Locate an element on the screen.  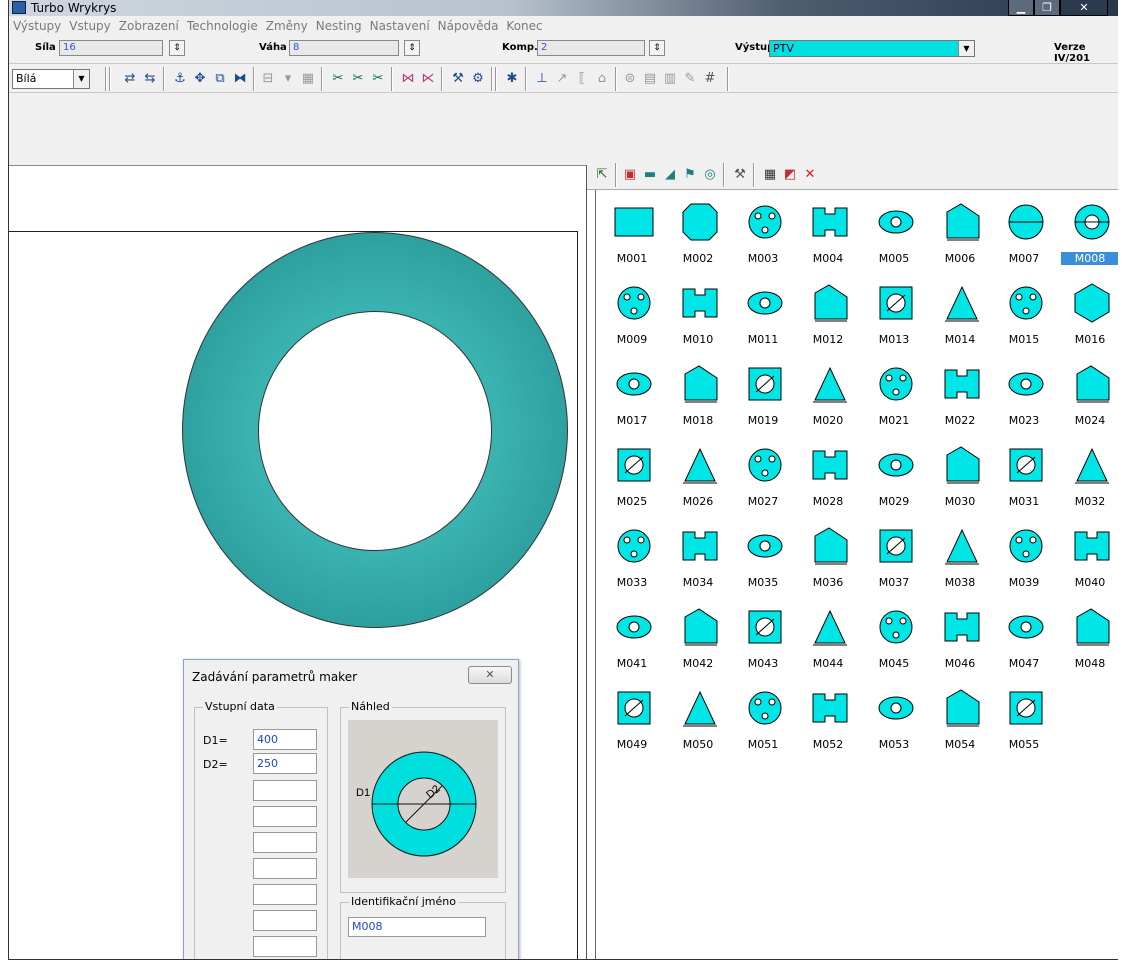
menu-nastaveni: Nastavení is located at coordinates (400, 26).